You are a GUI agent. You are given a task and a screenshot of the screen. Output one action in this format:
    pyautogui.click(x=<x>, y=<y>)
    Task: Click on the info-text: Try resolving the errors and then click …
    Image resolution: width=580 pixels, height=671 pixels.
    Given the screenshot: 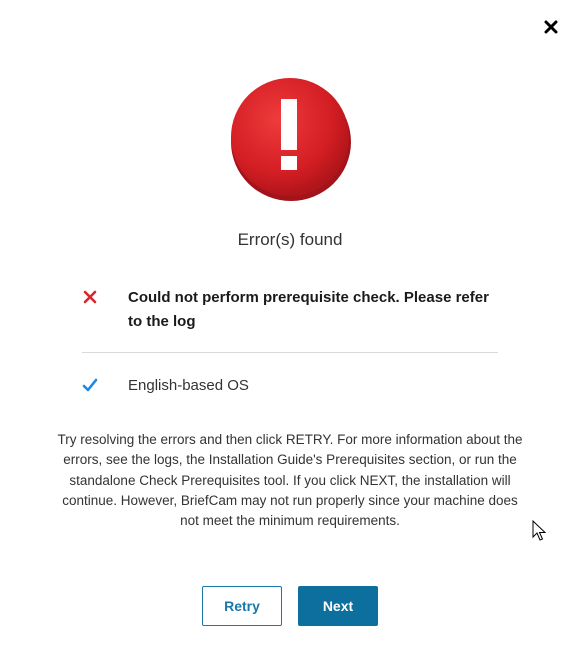 What is the action you would take?
    pyautogui.click(x=290, y=480)
    